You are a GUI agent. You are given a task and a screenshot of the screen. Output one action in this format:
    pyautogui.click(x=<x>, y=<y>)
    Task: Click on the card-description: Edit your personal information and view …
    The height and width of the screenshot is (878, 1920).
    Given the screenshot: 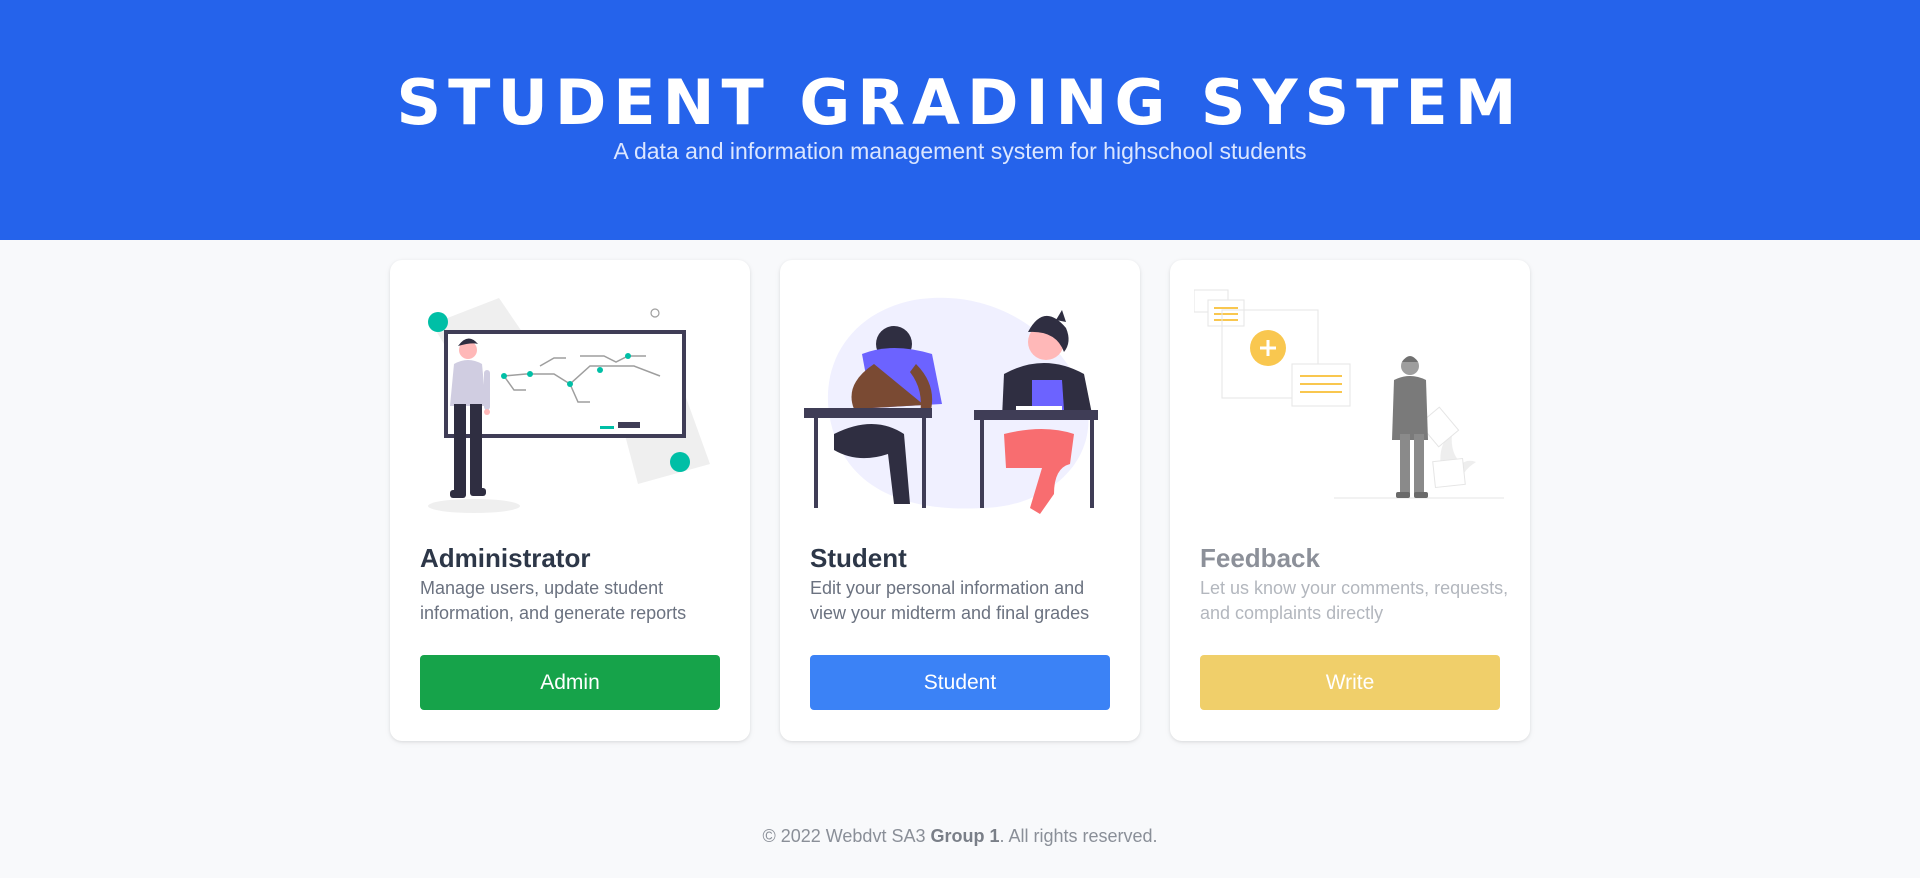 What is the action you would take?
    pyautogui.click(x=950, y=600)
    